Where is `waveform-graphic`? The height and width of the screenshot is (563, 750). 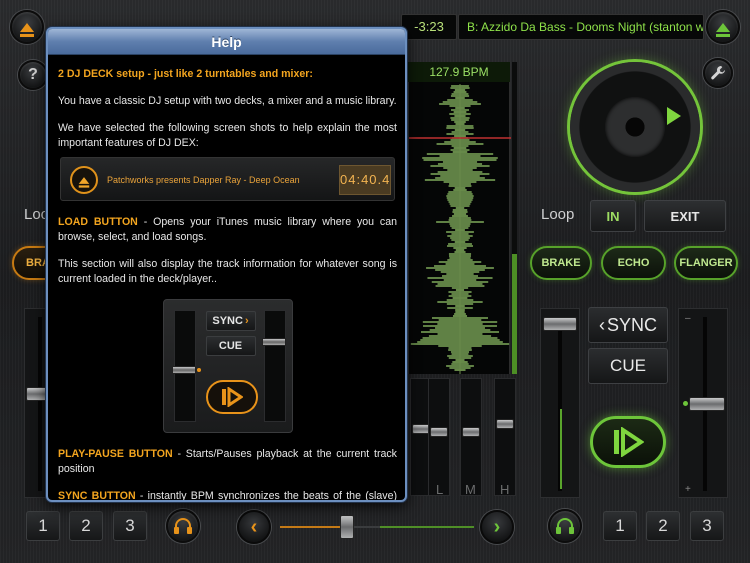
waveform-graphic is located at coordinates (460, 229).